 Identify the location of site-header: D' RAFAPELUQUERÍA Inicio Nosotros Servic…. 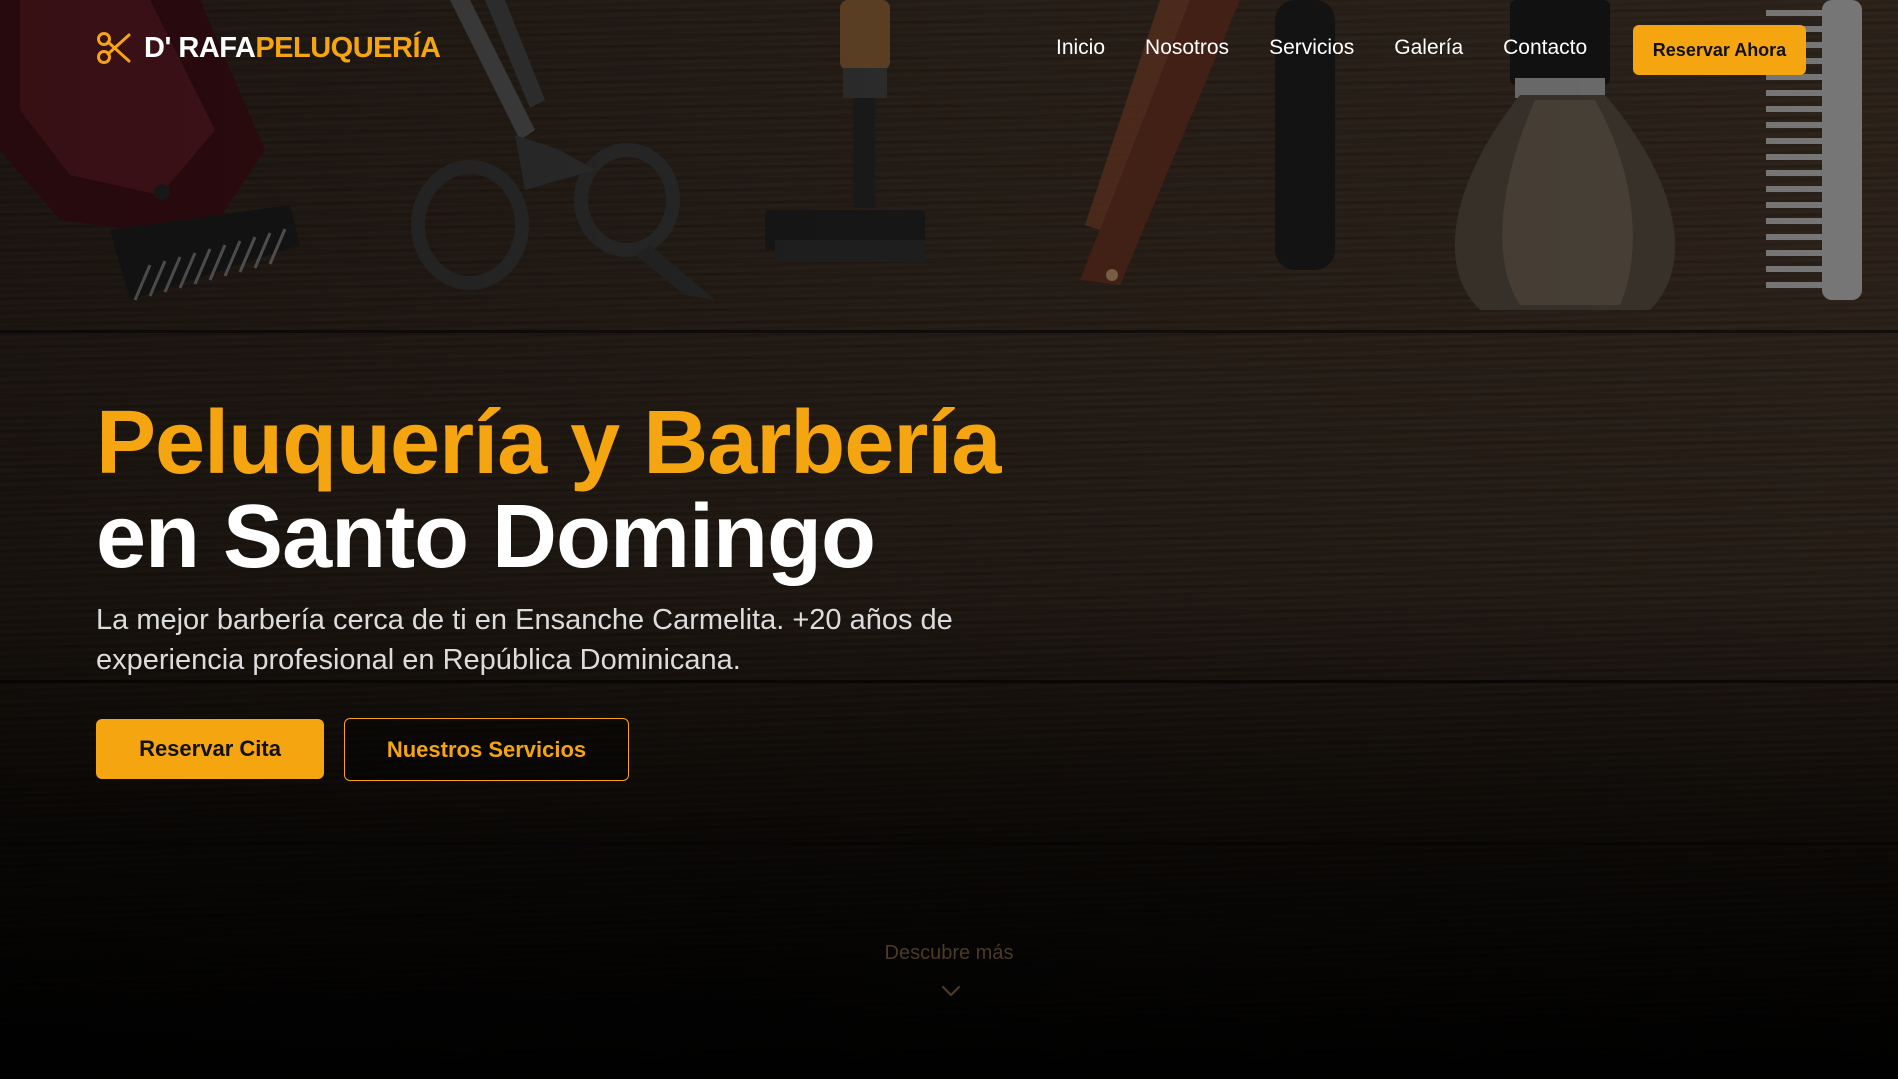
(949, 50).